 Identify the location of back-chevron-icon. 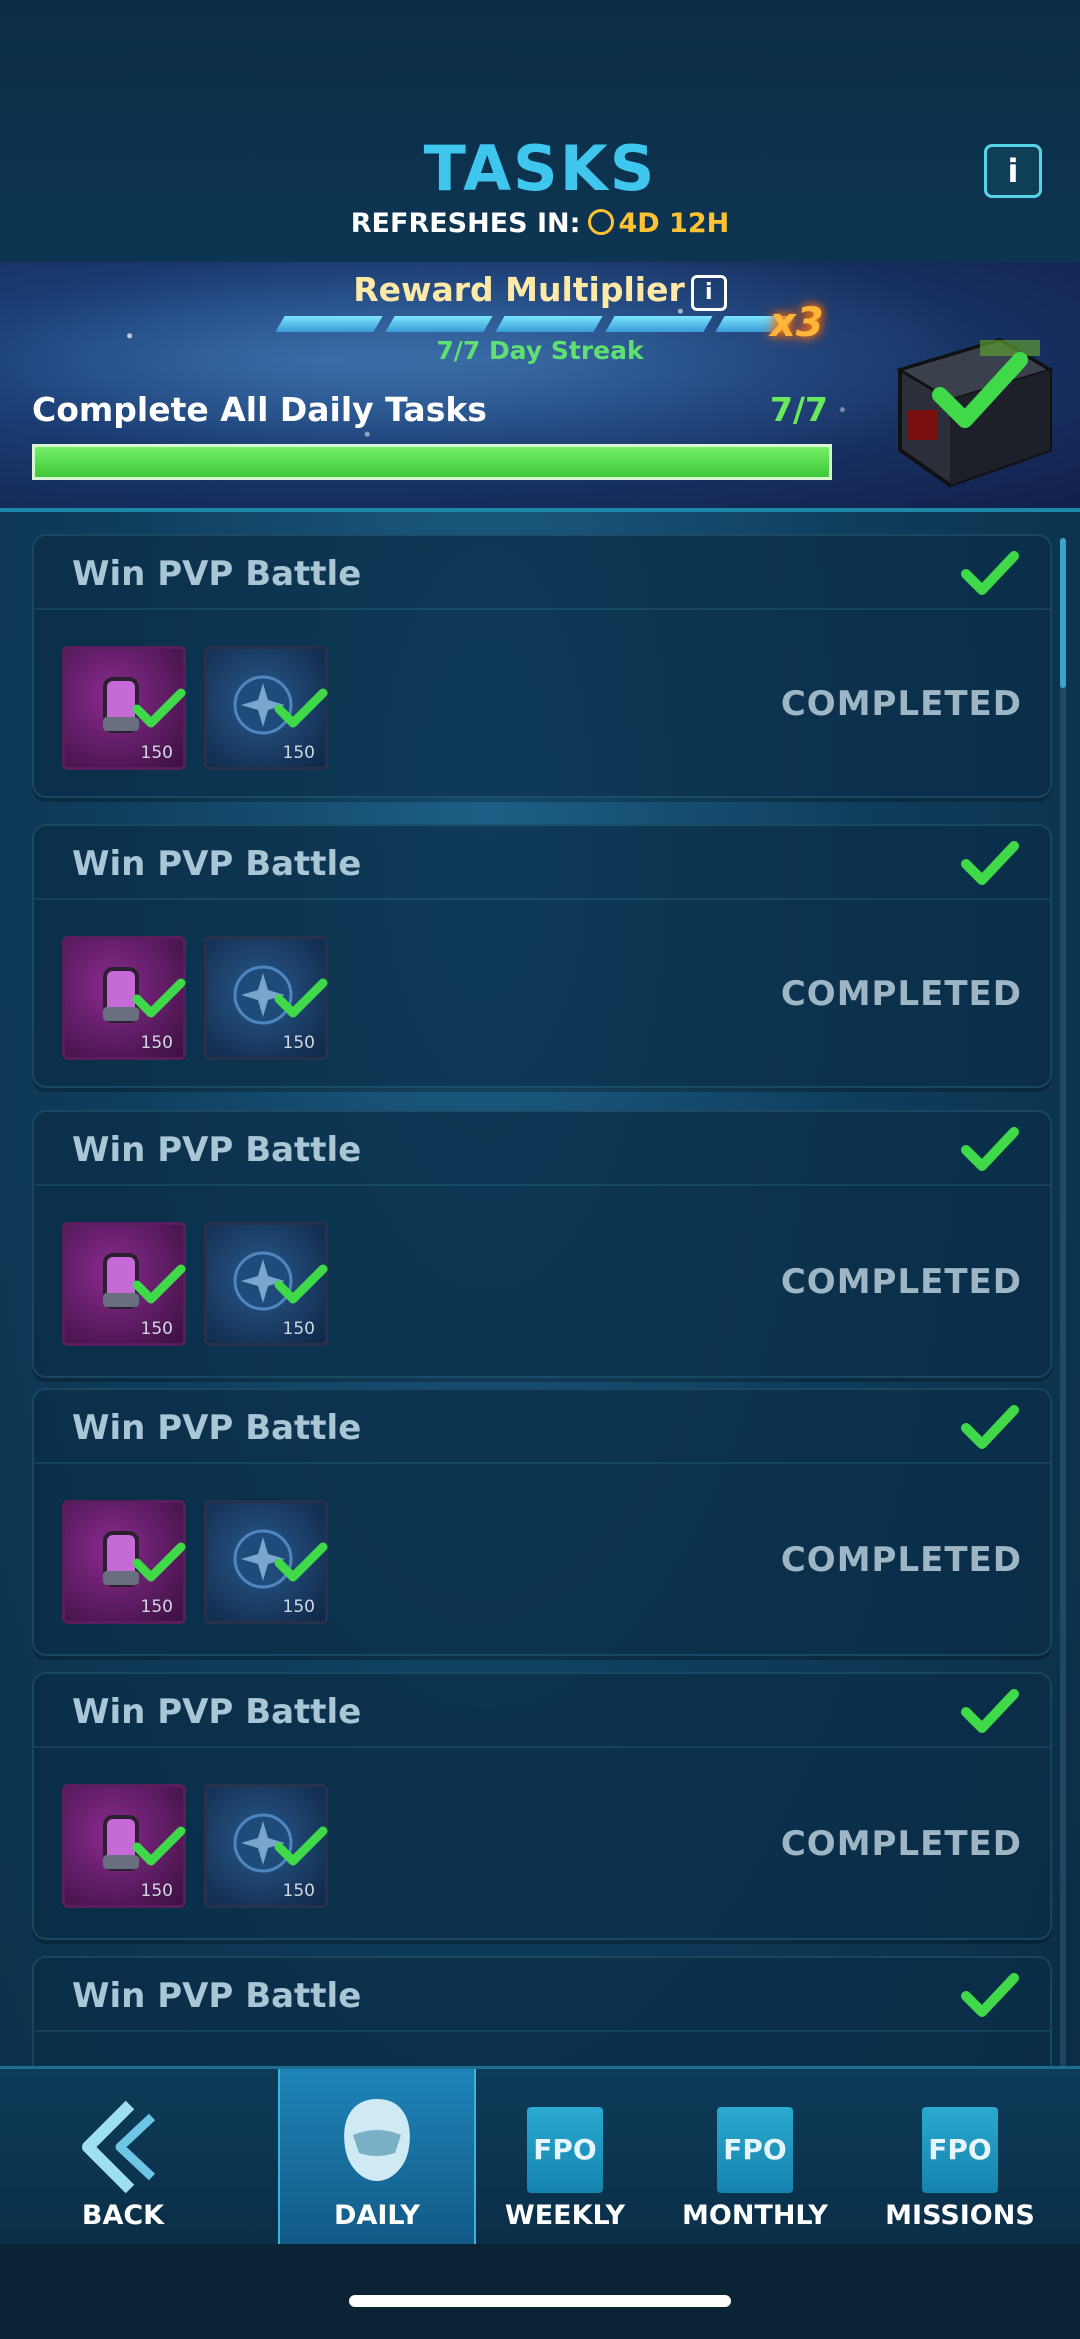
(119, 2147).